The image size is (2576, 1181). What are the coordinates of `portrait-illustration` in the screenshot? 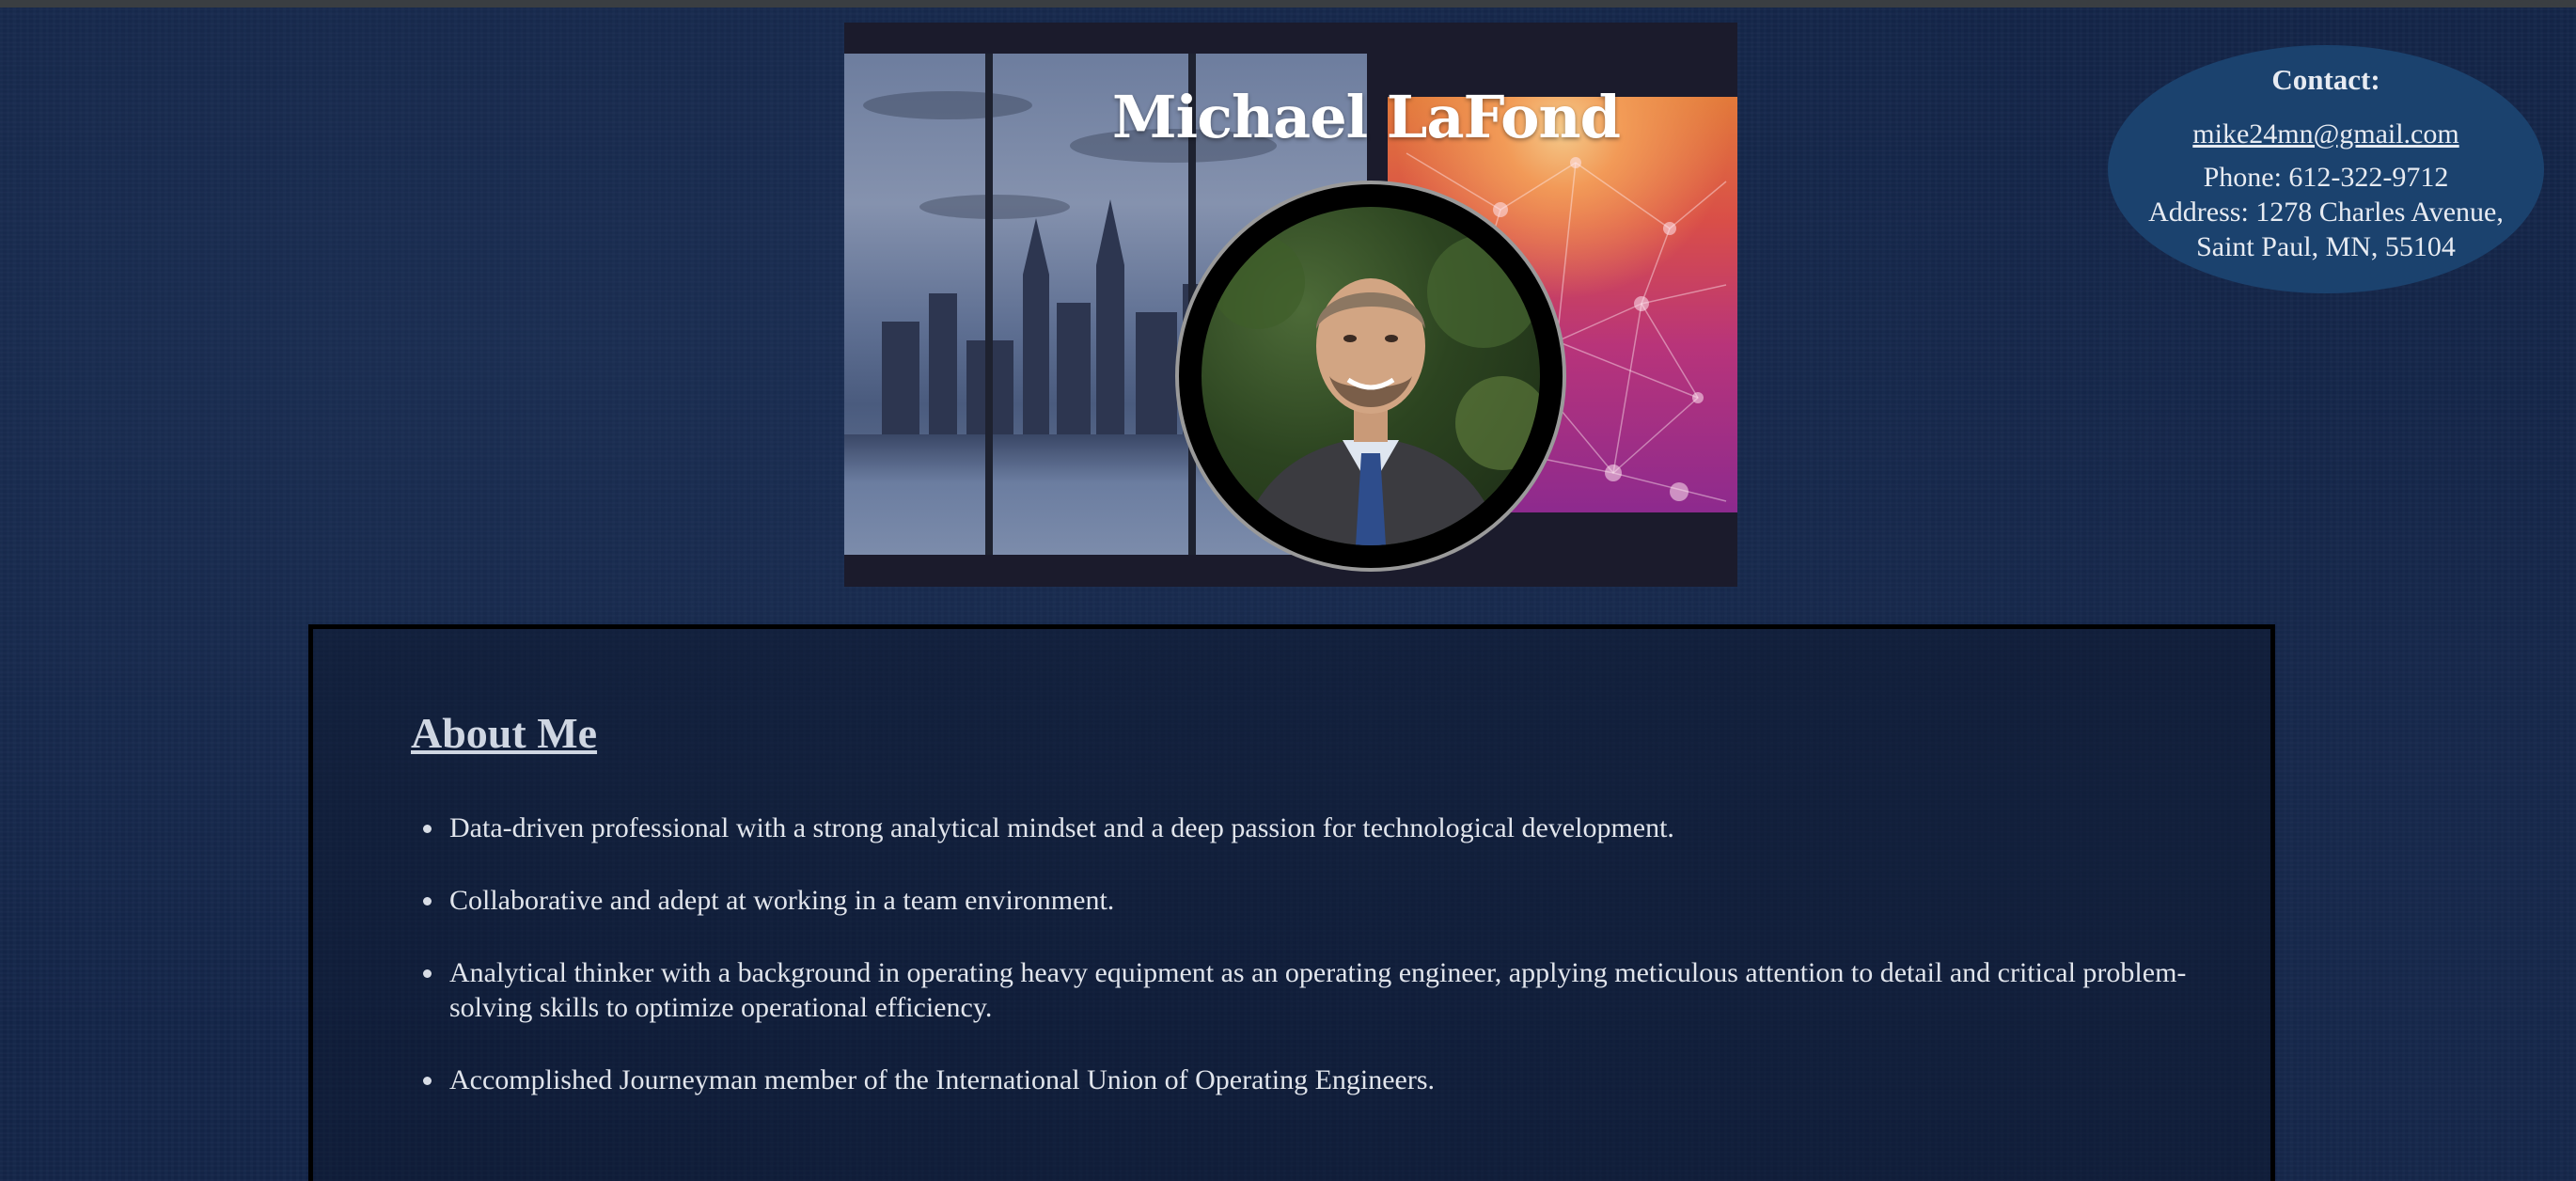 It's located at (1376, 390).